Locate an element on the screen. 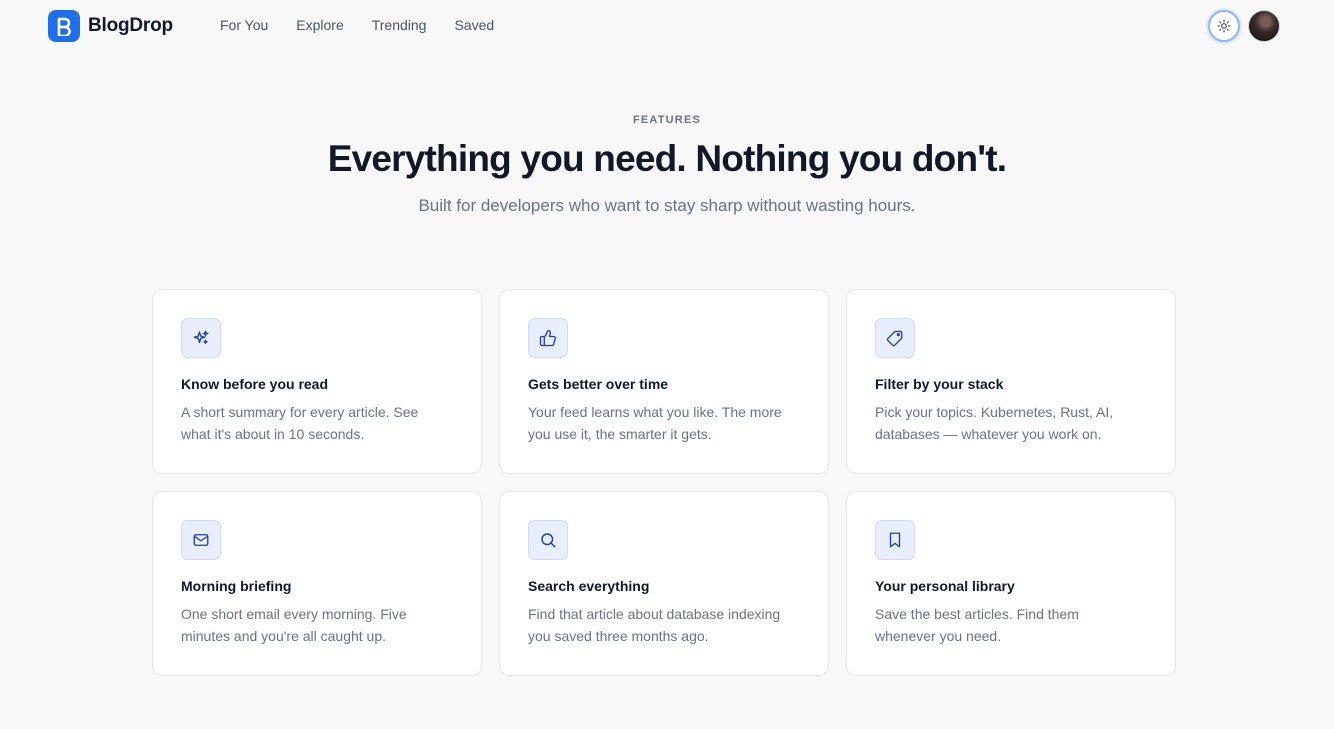 The image size is (1334, 729). tag-icon is located at coordinates (895, 338).